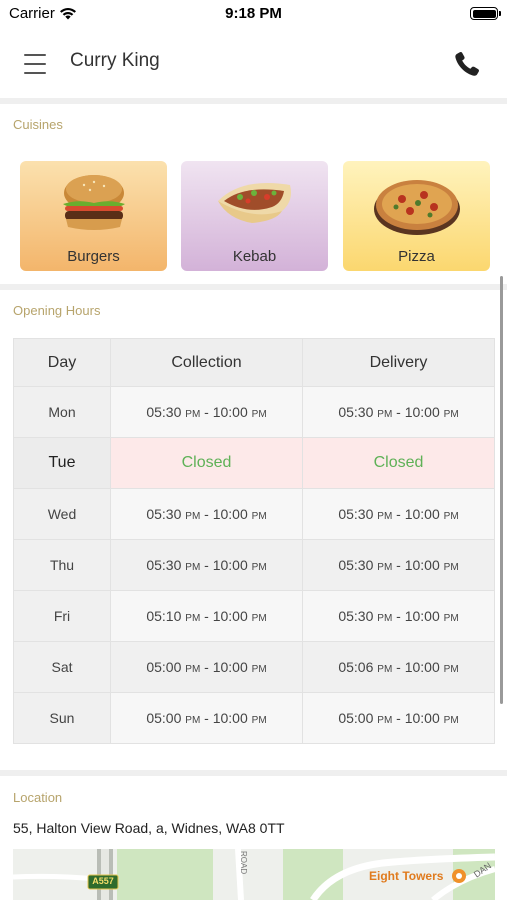  Describe the element at coordinates (38, 124) in the screenshot. I see `cuisines-section-label: Cuisines` at that location.